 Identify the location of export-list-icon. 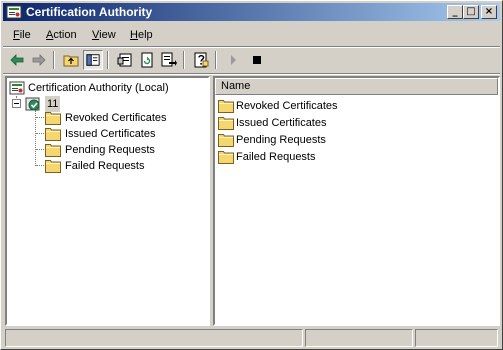
(169, 59).